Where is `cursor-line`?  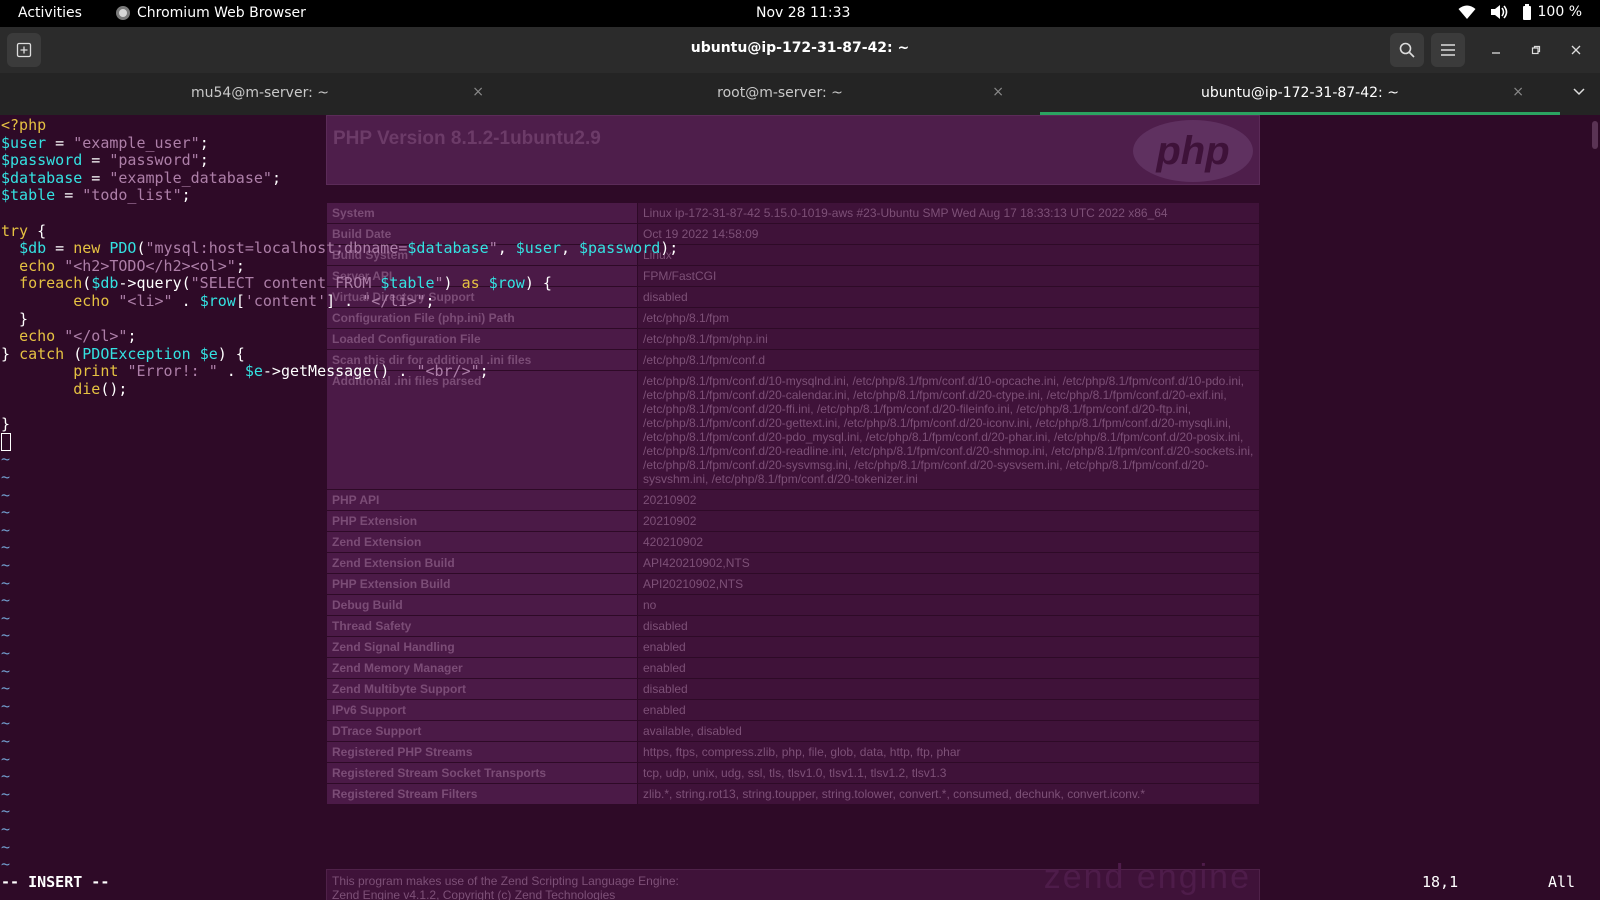 cursor-line is located at coordinates (6, 441).